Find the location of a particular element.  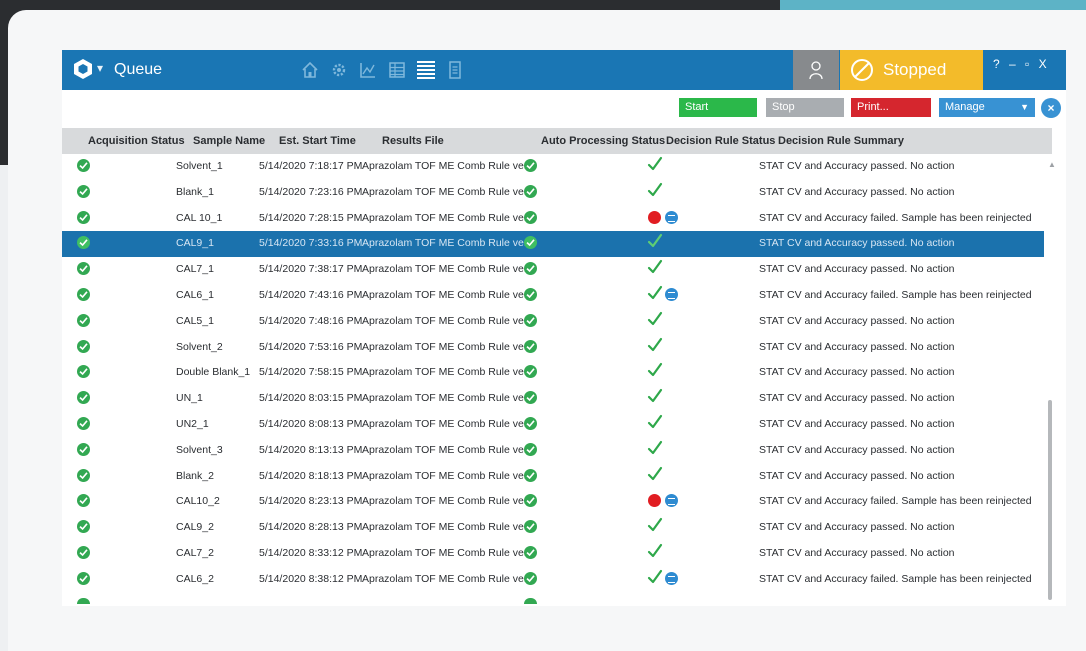

user-icon is located at coordinates (816, 70).